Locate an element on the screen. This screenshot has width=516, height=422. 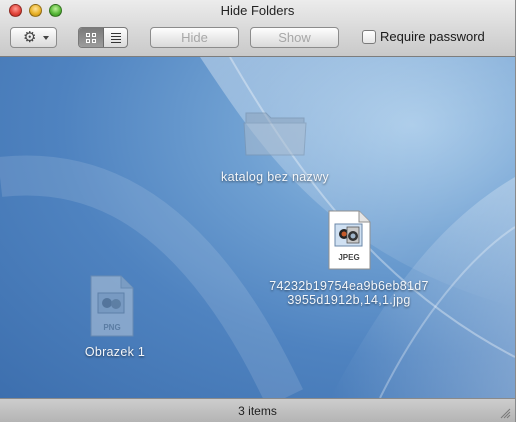
item-count: 3 items is located at coordinates (257, 411).